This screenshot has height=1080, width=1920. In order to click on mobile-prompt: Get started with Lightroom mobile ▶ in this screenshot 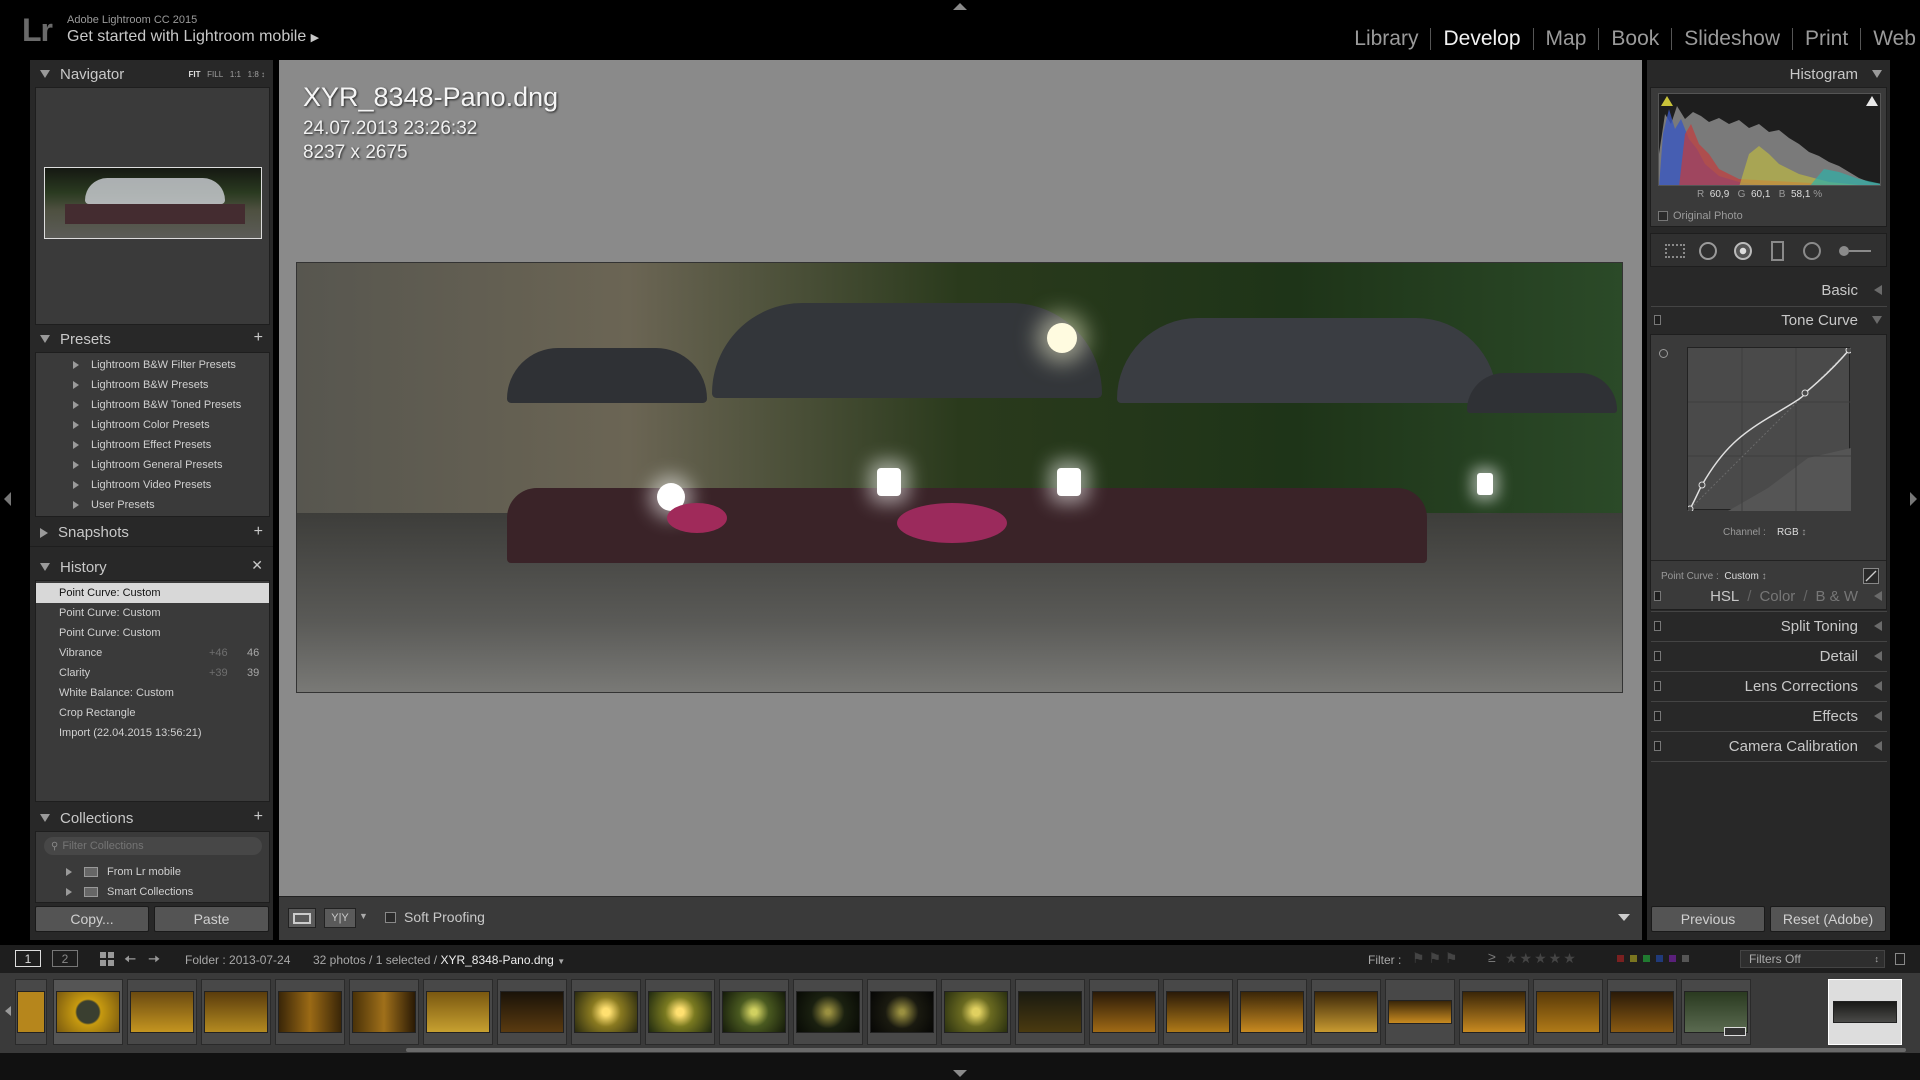, I will do `click(193, 37)`.